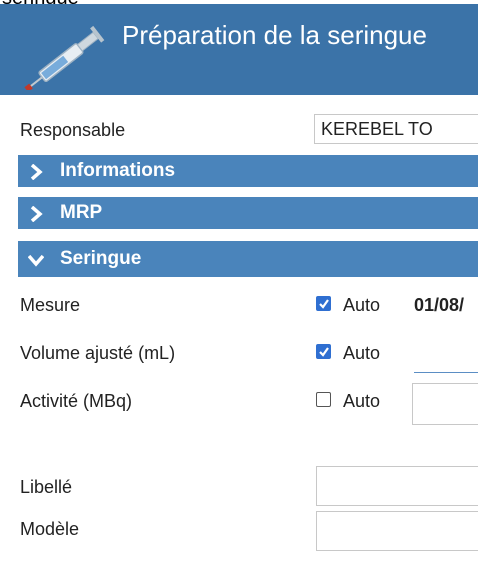  I want to click on section-label: MRP, so click(81, 212).